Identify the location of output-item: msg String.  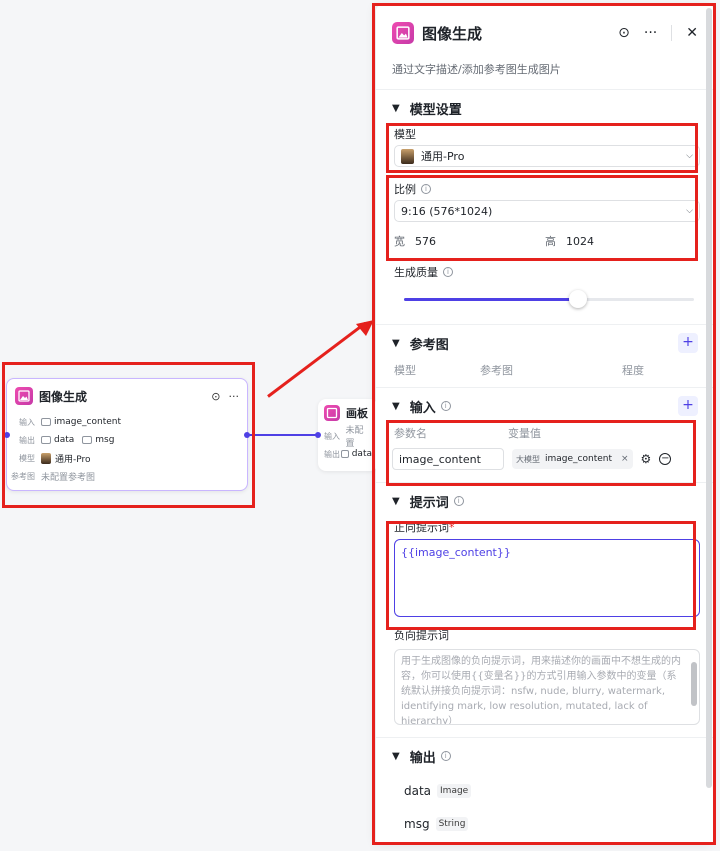
(545, 823).